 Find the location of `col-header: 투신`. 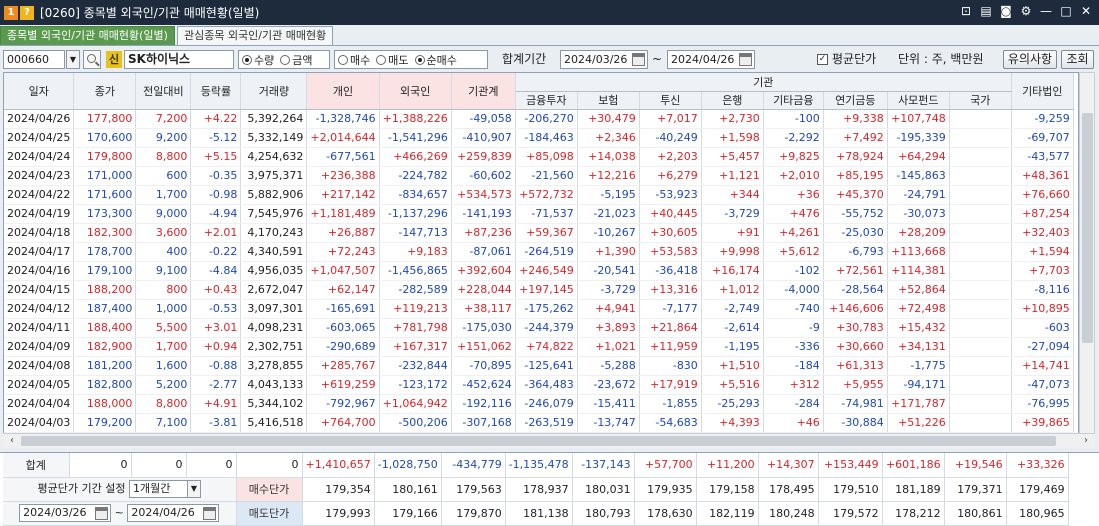

col-header: 투신 is located at coordinates (670, 100).